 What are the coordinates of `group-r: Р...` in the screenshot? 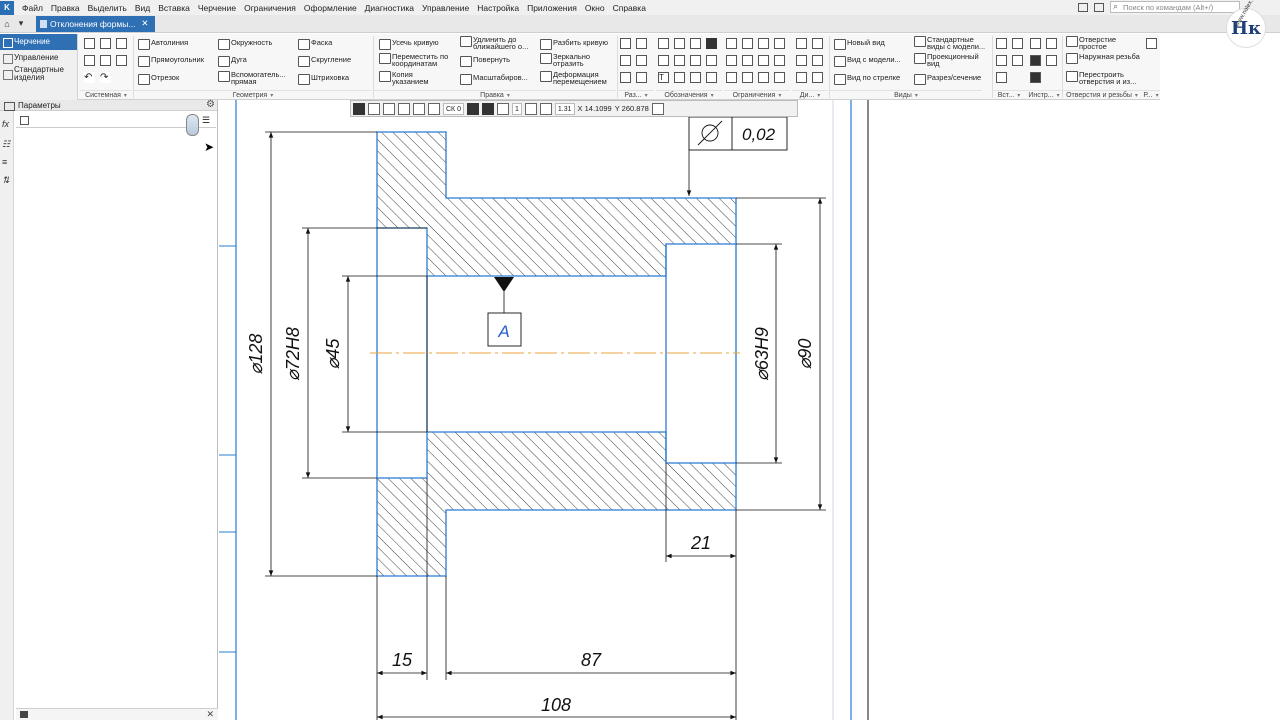 It's located at (1151, 95).